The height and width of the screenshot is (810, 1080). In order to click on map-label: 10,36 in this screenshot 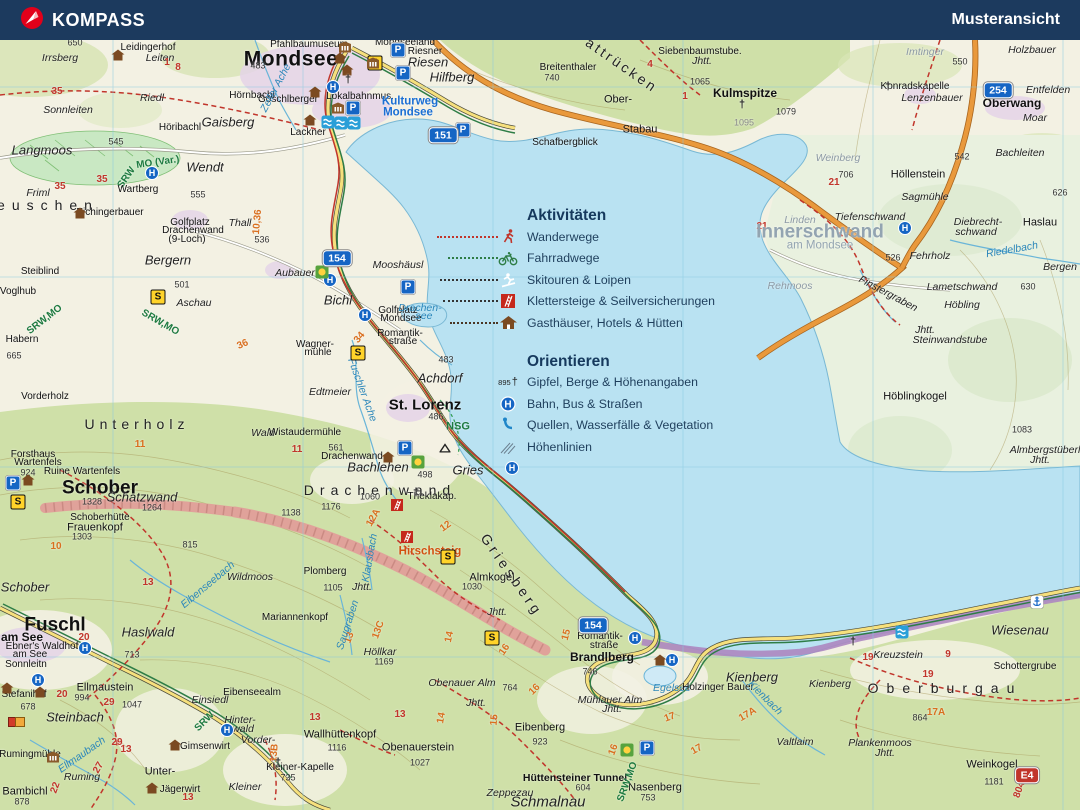, I will do `click(257, 222)`.